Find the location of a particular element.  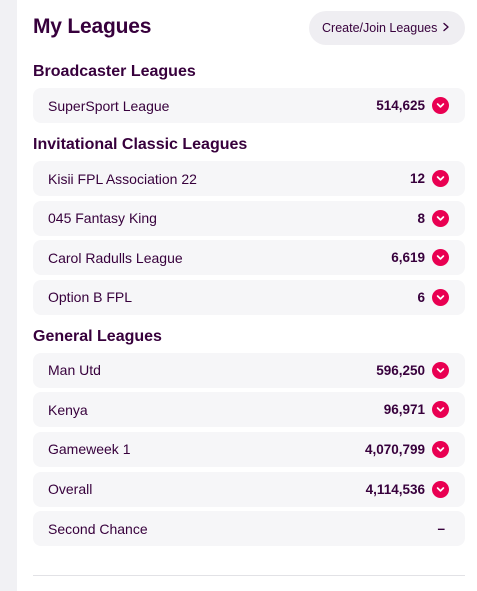

league-row: Second Chance – is located at coordinates (249, 529).